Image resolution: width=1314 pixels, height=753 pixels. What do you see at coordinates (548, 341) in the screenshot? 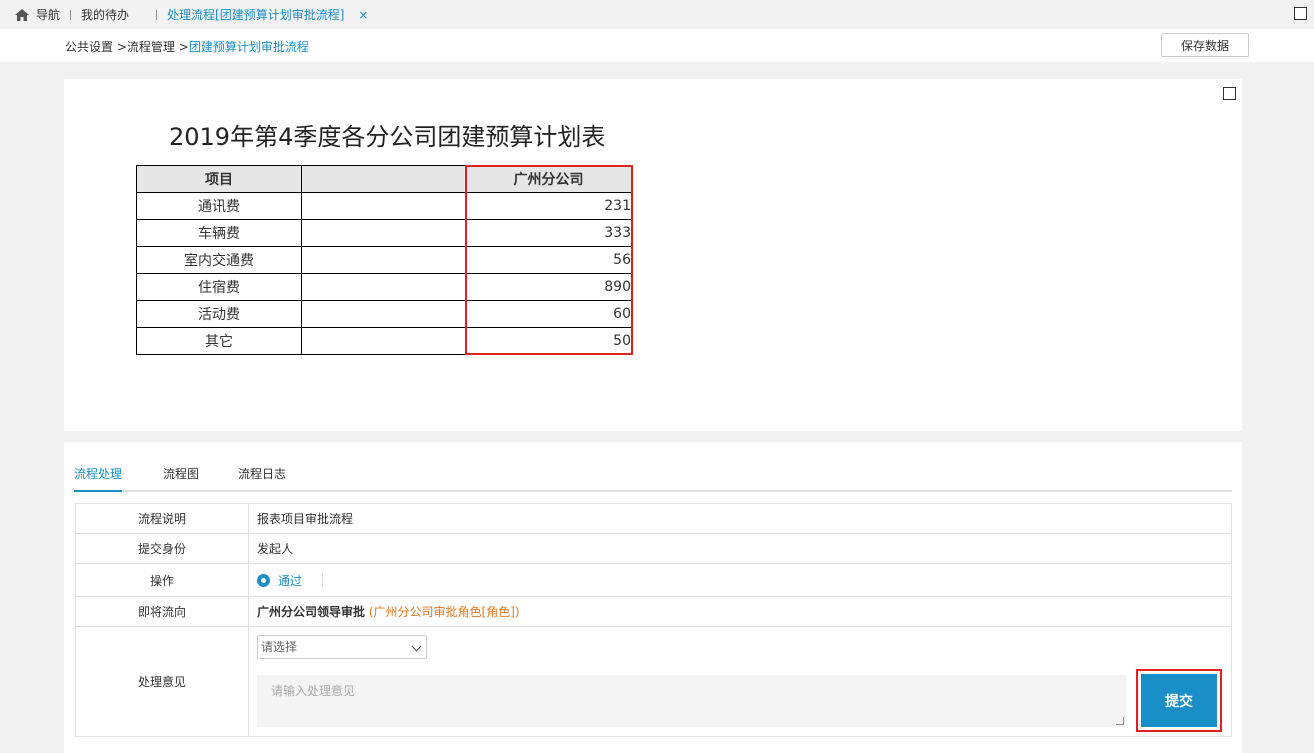
I see `cell-value: 50` at bounding box center [548, 341].